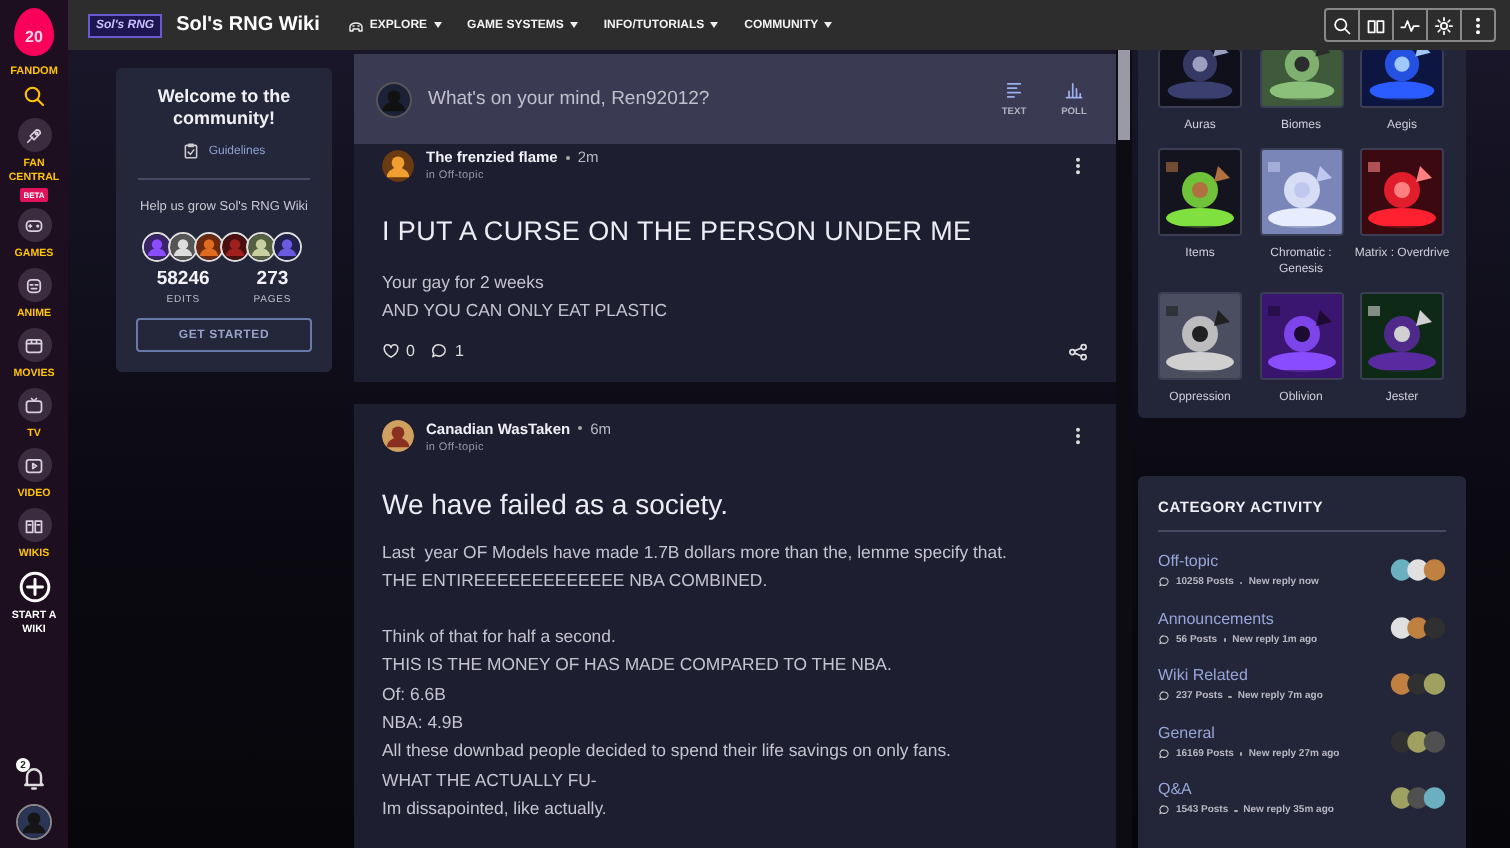  What do you see at coordinates (1014, 90) in the screenshot?
I see `text-lines-icon` at bounding box center [1014, 90].